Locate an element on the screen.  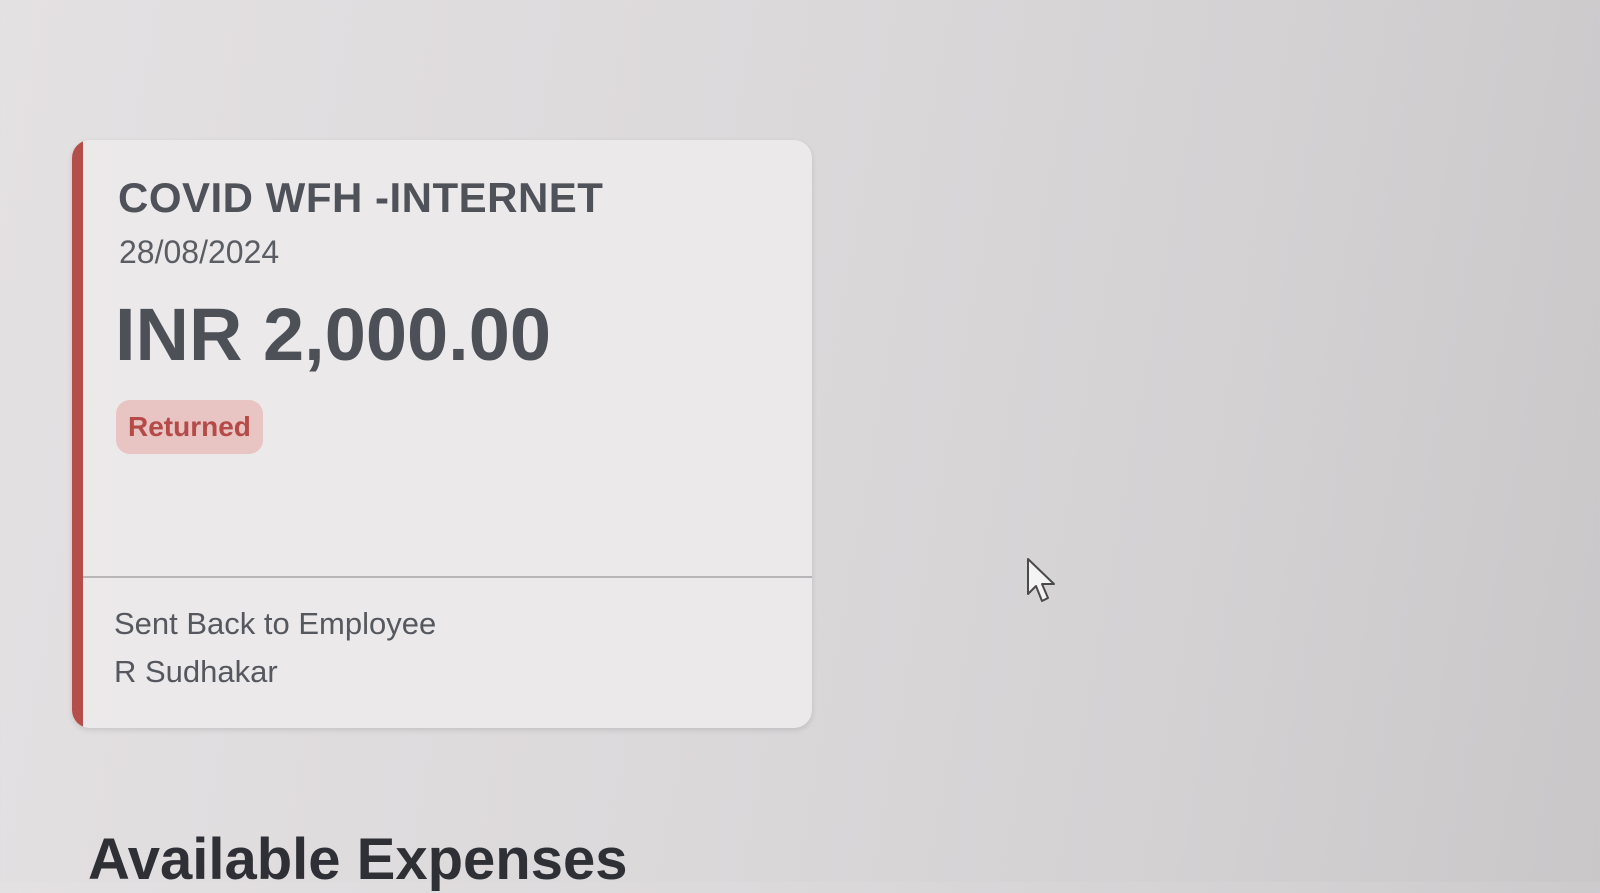
approver-name: R Sudhakar is located at coordinates (196, 671).